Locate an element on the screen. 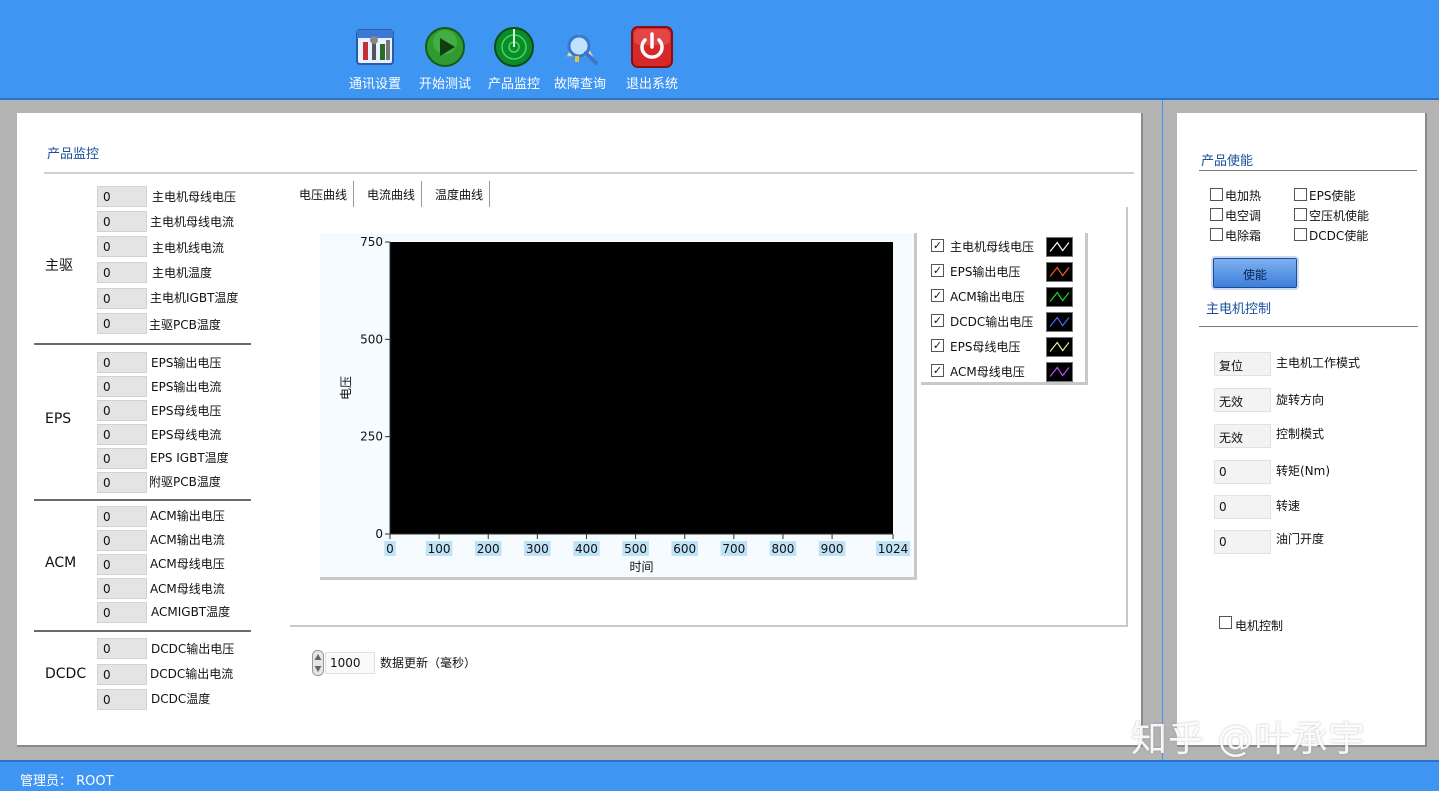 The image size is (1439, 791). update-interval-input: 1000 is located at coordinates (350, 663).